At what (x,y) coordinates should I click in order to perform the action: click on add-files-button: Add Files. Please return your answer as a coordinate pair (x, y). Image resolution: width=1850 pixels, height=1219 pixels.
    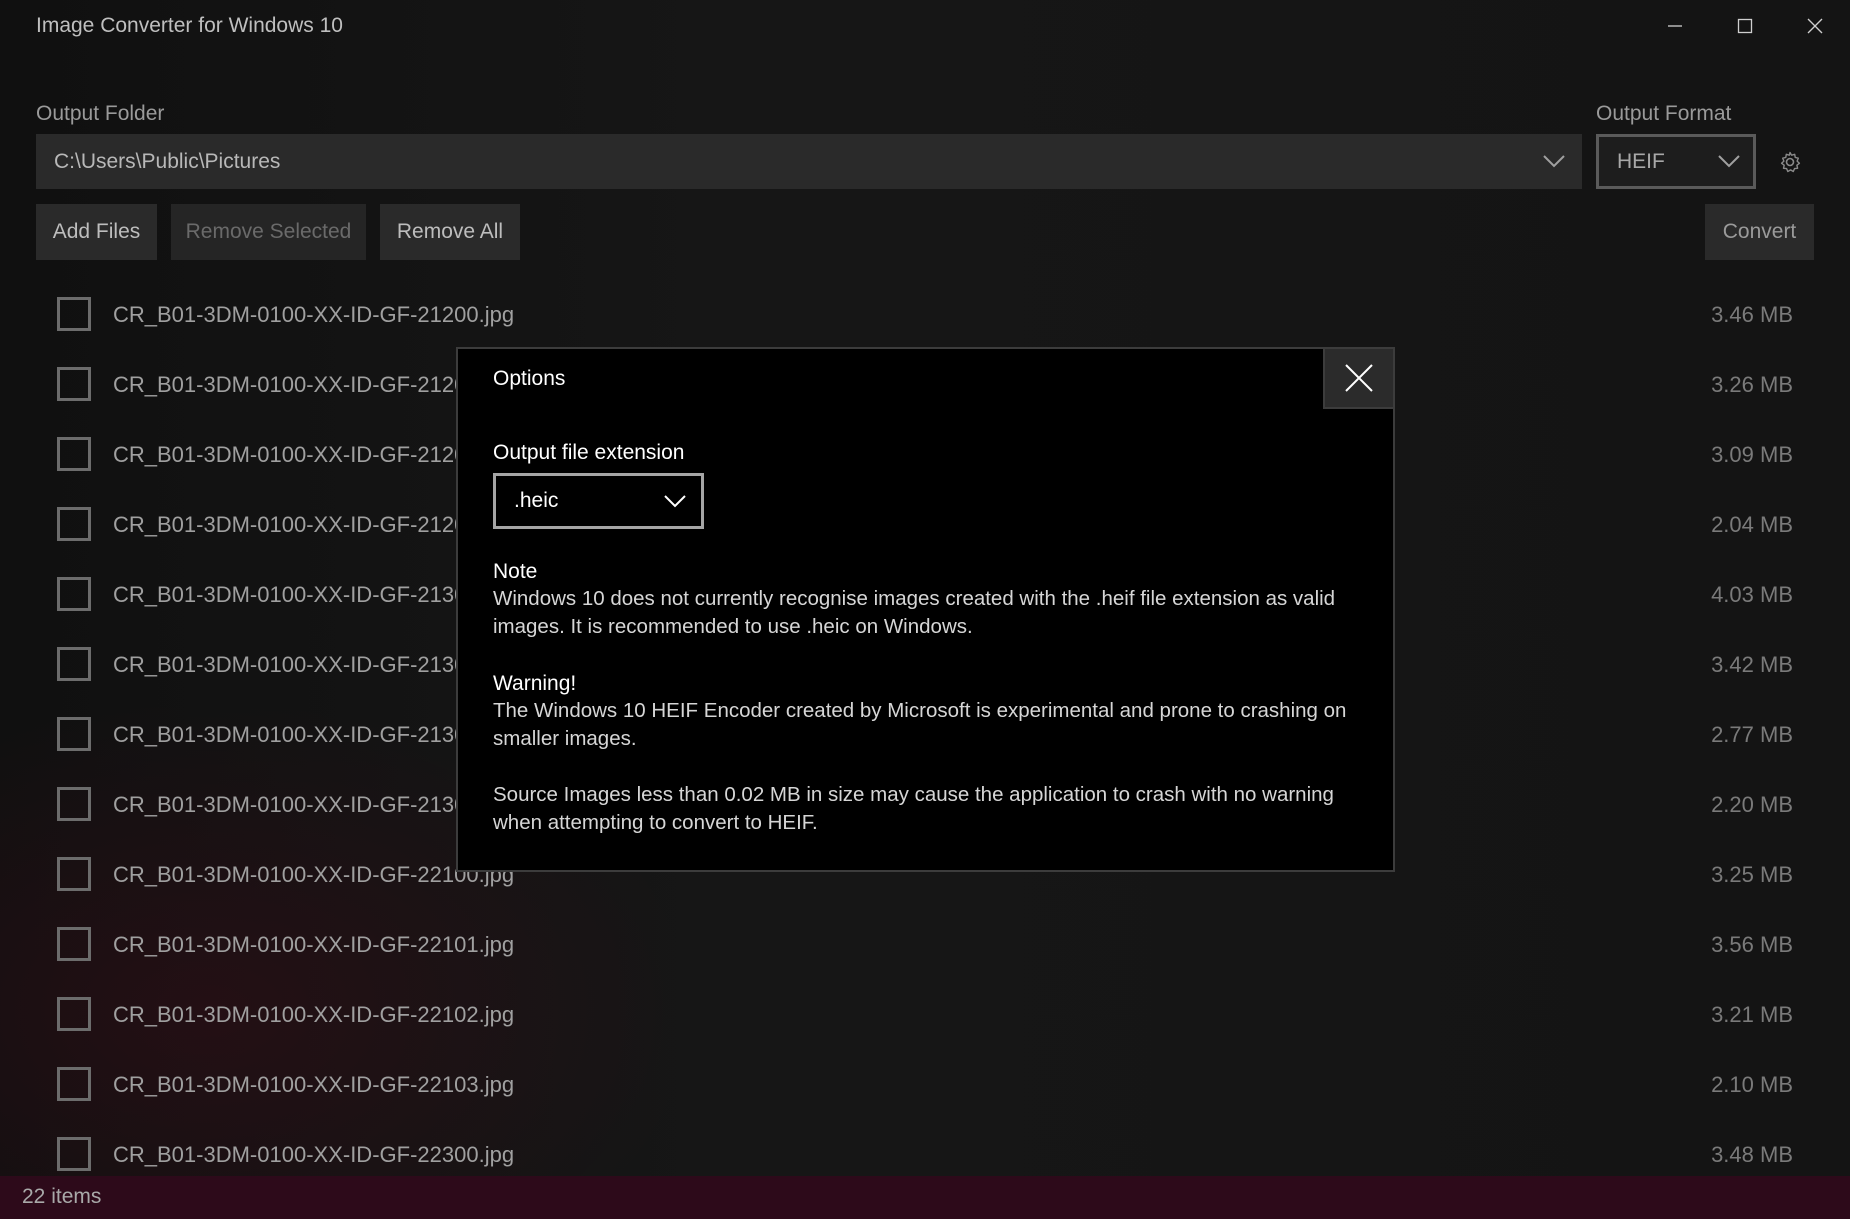
    Looking at the image, I should click on (96, 232).